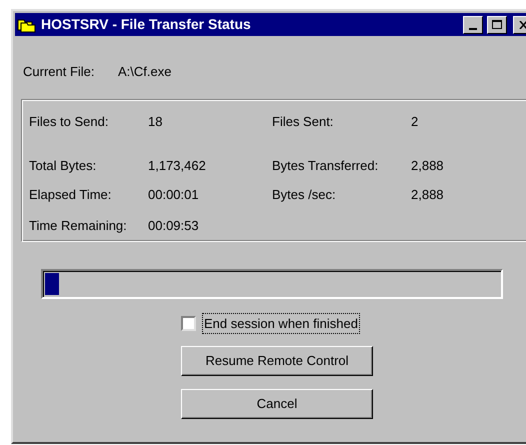 The height and width of the screenshot is (445, 526). Describe the element at coordinates (62, 165) in the screenshot. I see `stat-label: Total Bytes:` at that location.